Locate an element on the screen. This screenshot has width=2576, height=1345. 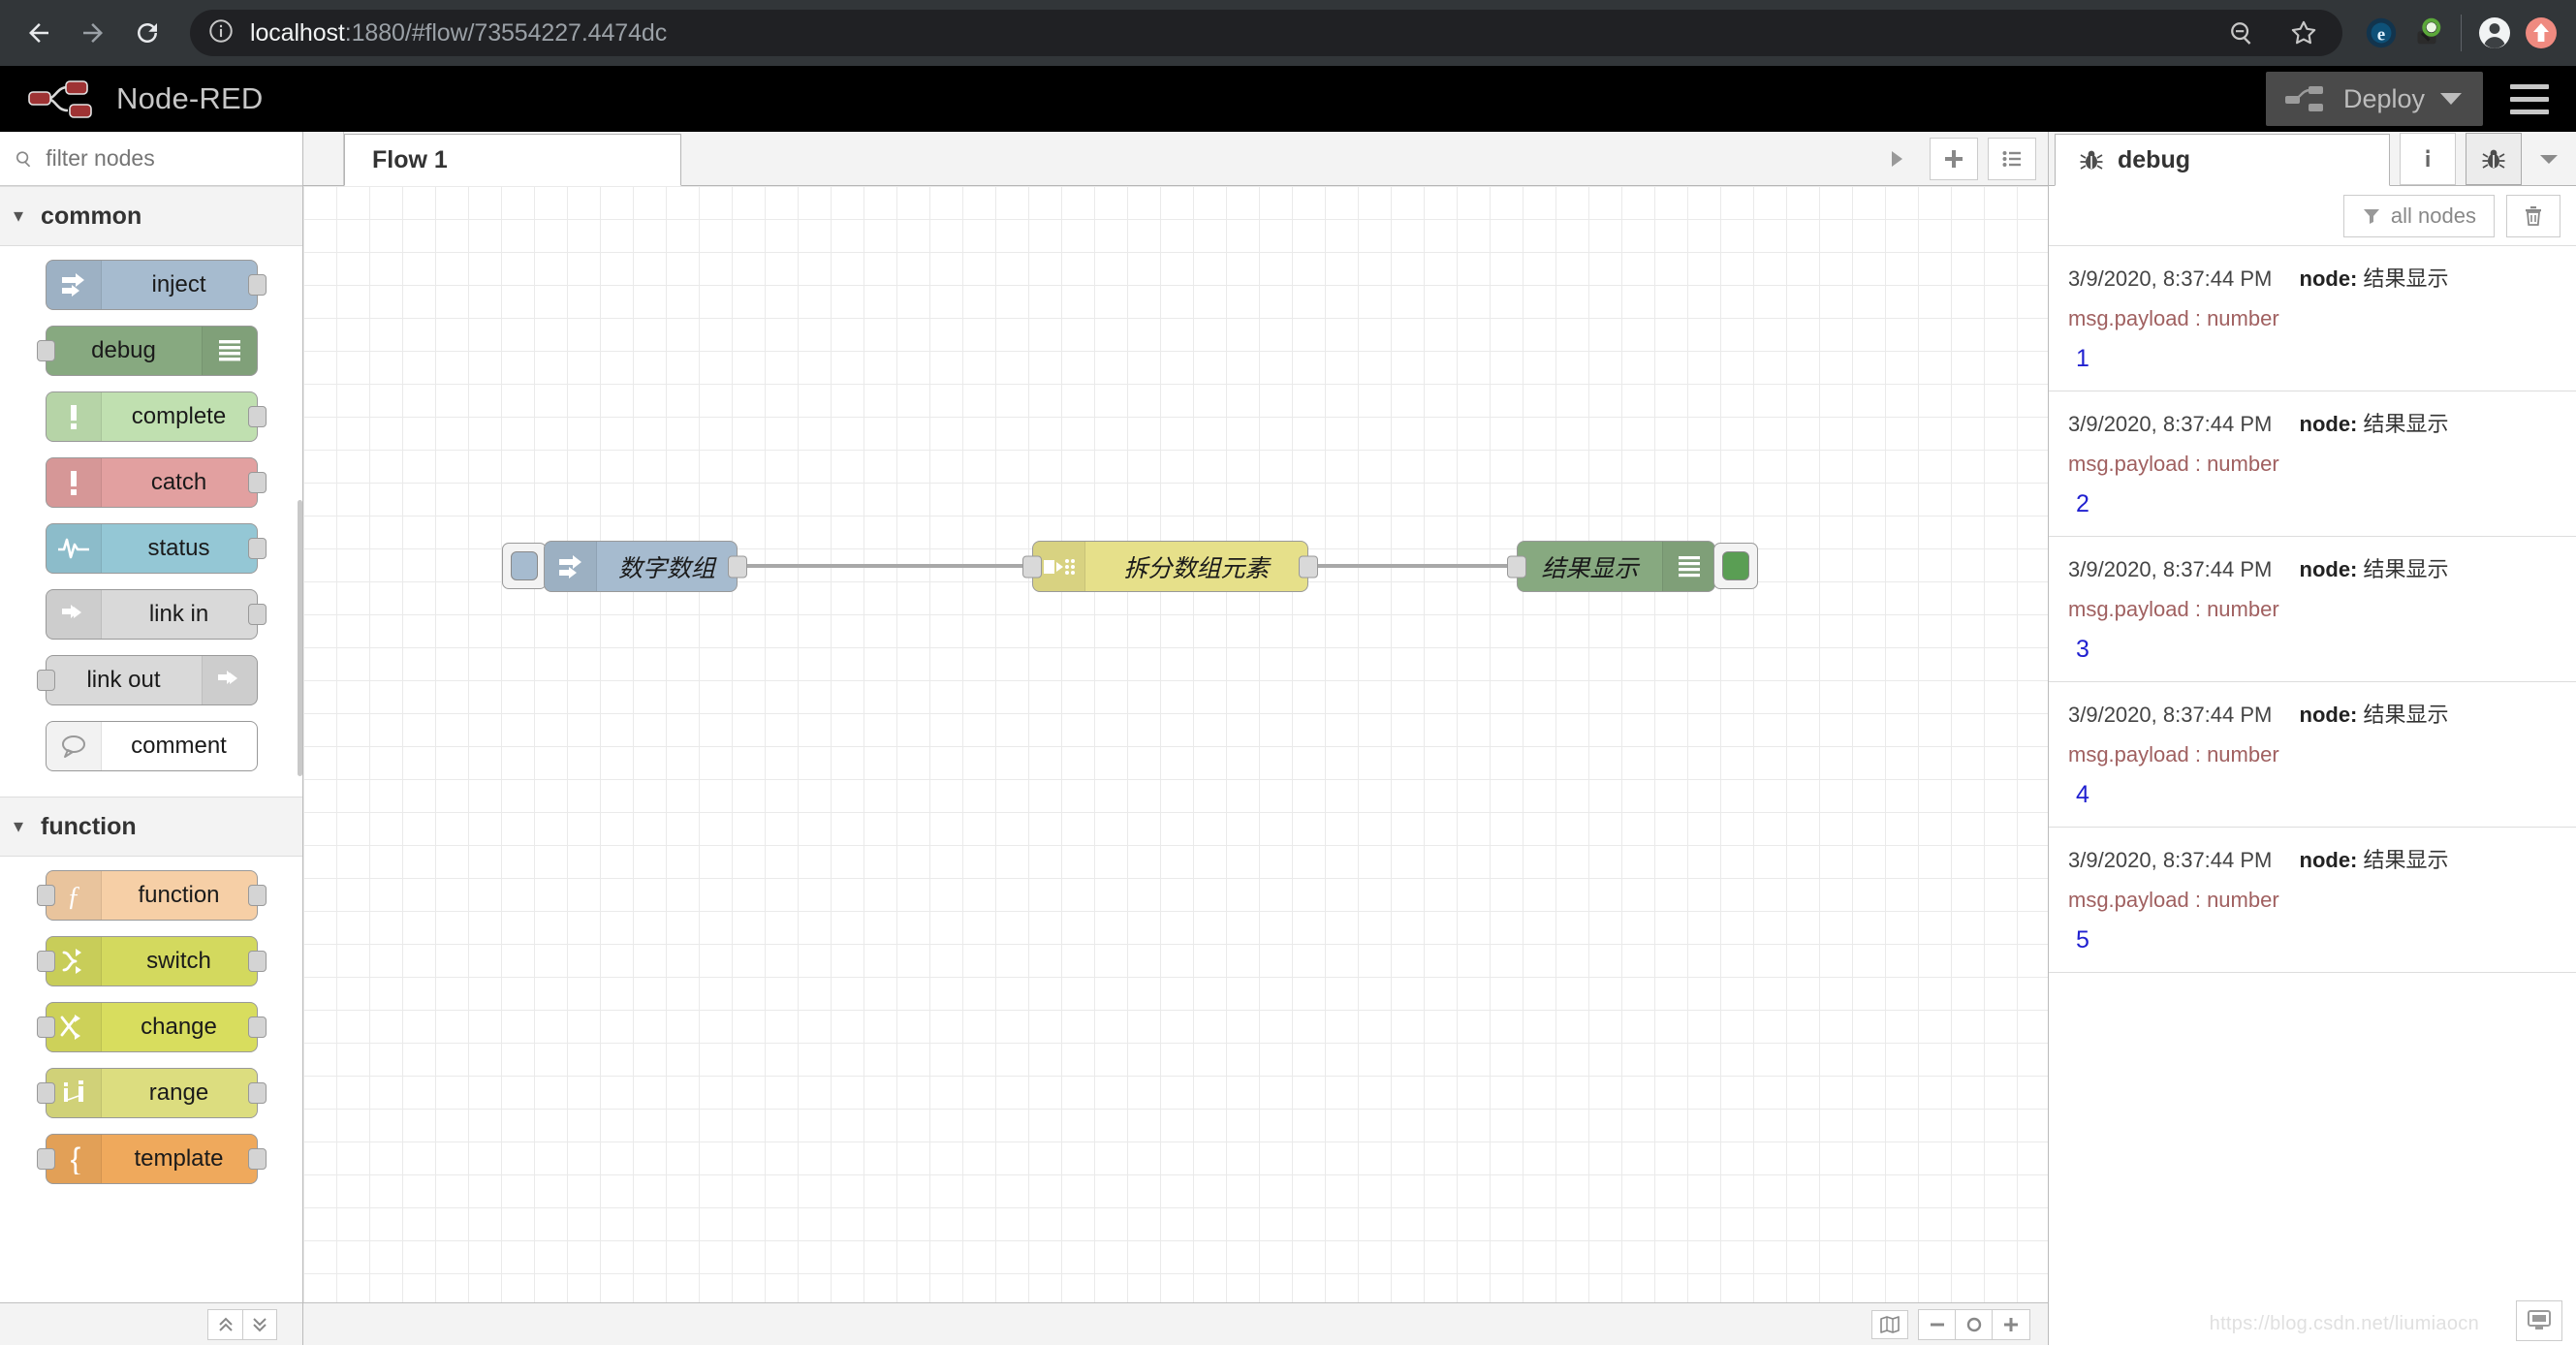
palette-node-link-out: link out is located at coordinates (147, 680).